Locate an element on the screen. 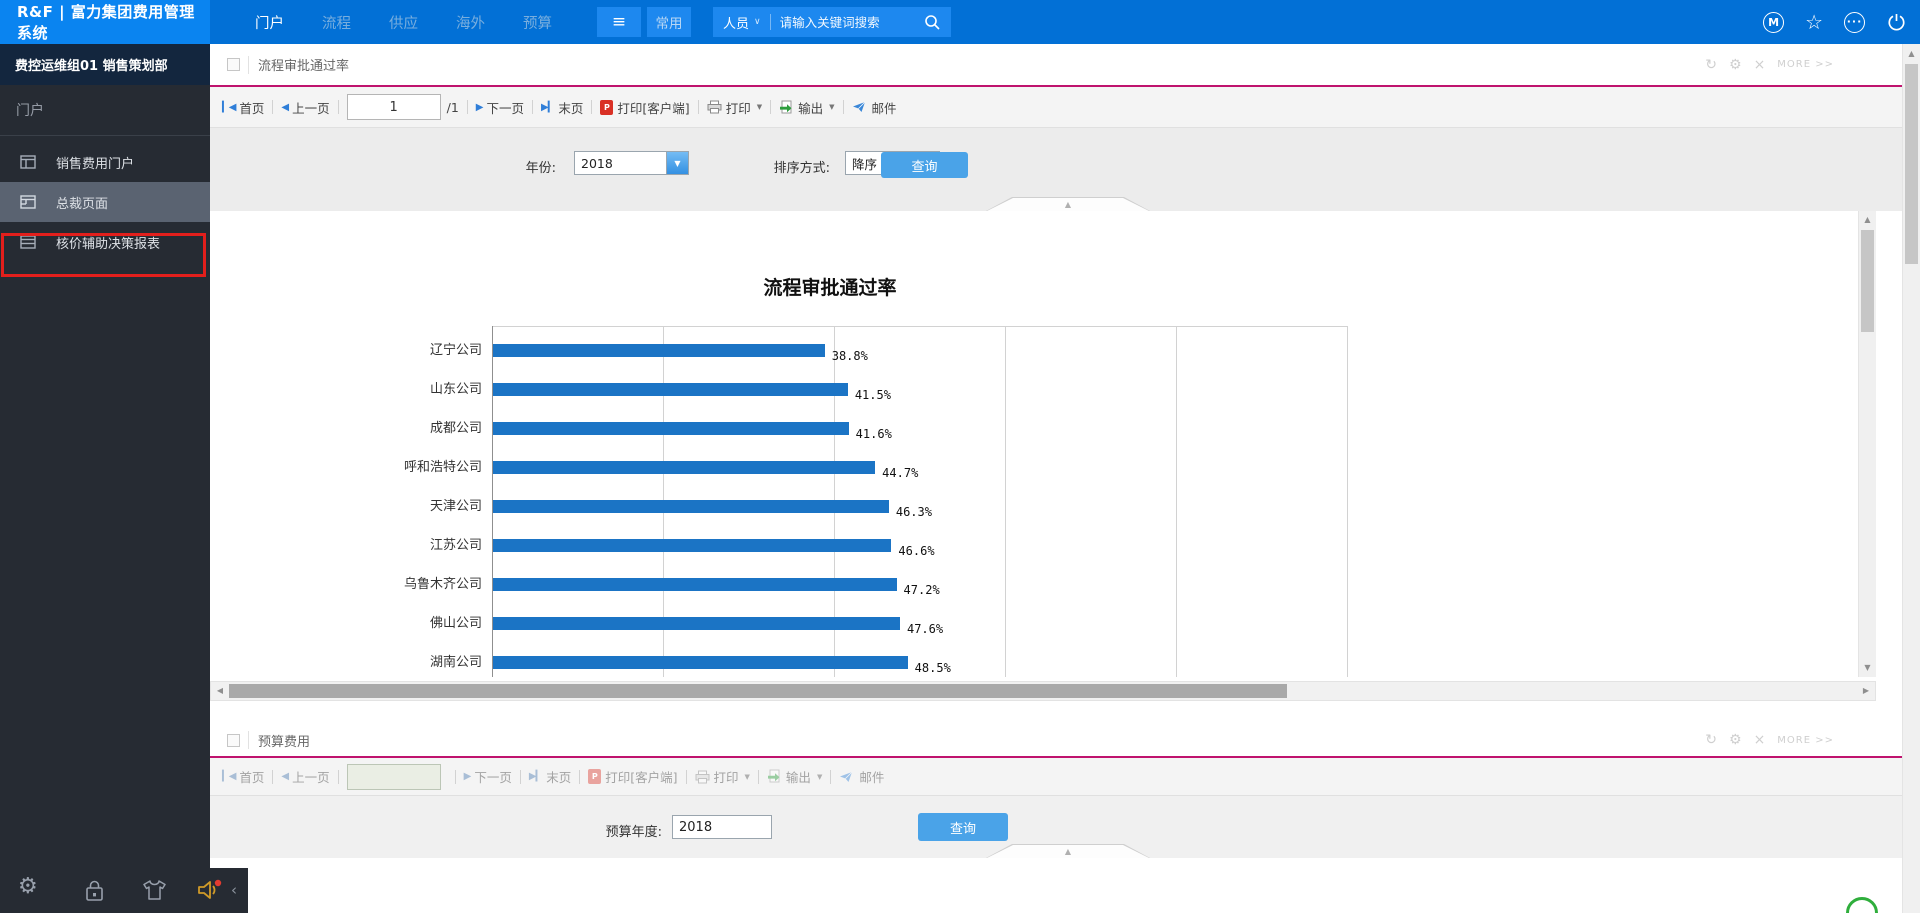  panel2-title: 预算费用 is located at coordinates (284, 742).